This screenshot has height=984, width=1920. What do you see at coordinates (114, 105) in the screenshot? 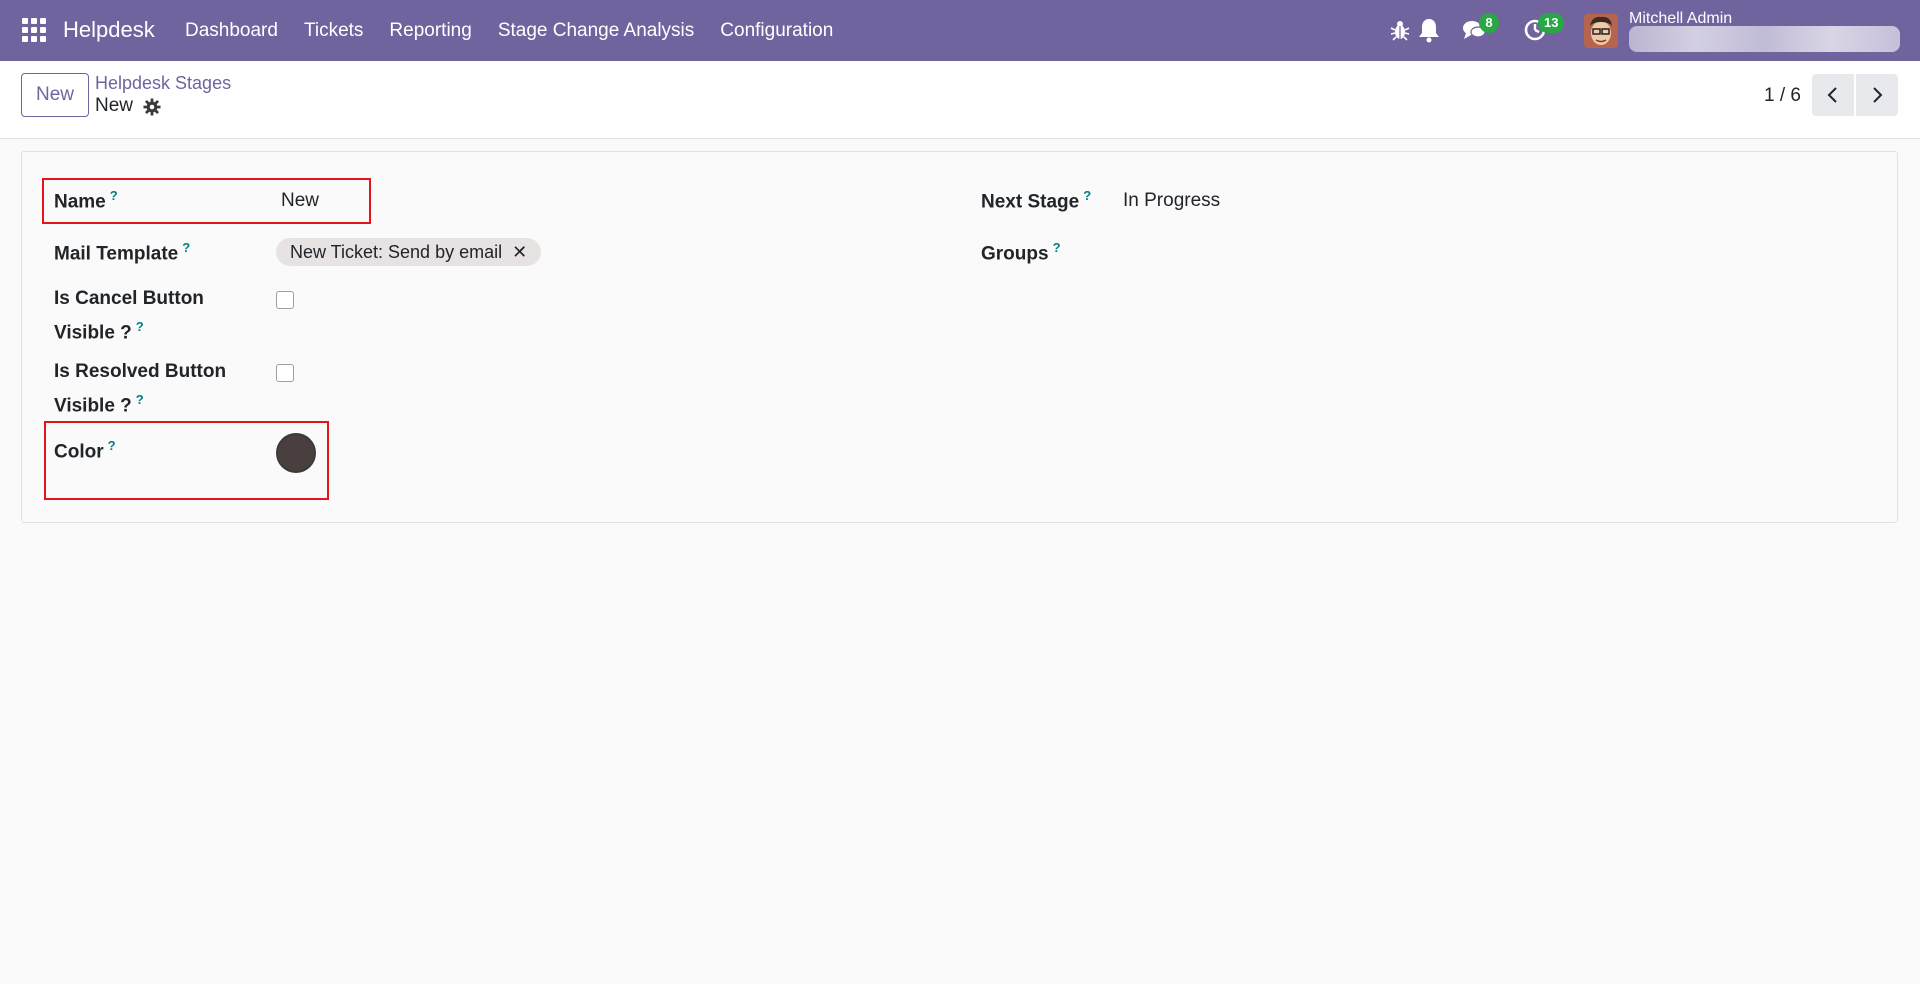
I see `breadcrumb-current-record: New` at bounding box center [114, 105].